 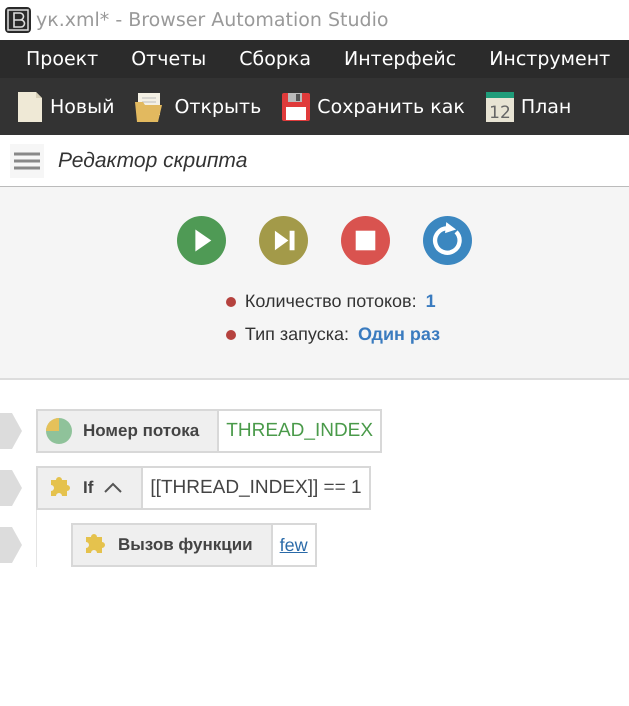 I want to click on action-block: Номер потока THREAD_INDEX, so click(x=209, y=431).